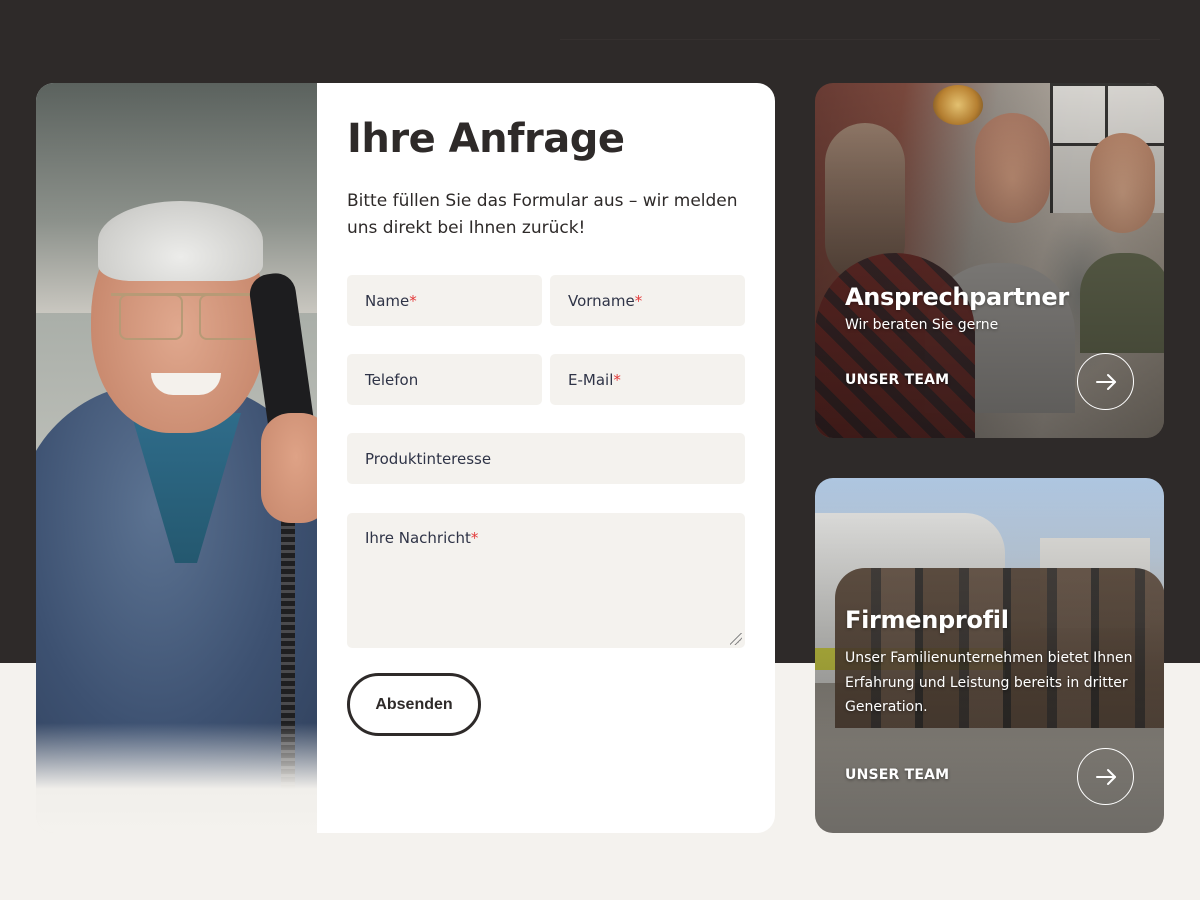 This screenshot has height=900, width=1200. Describe the element at coordinates (957, 297) in the screenshot. I see `card-title: Ansprechpartner` at that location.